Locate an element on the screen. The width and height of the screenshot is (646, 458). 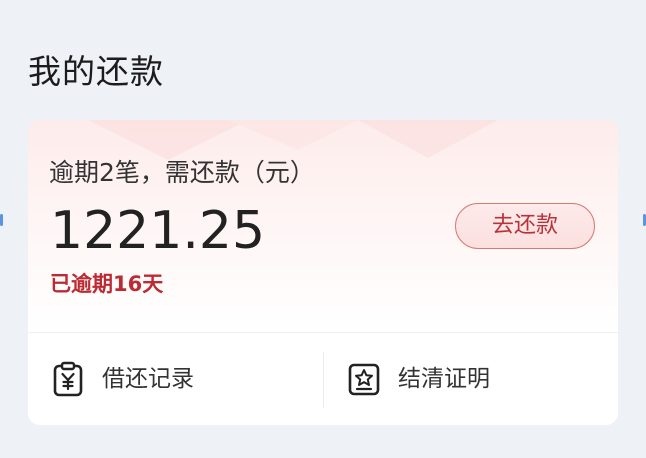
borrow-repay-records-button: 借还记录 is located at coordinates (175, 378).